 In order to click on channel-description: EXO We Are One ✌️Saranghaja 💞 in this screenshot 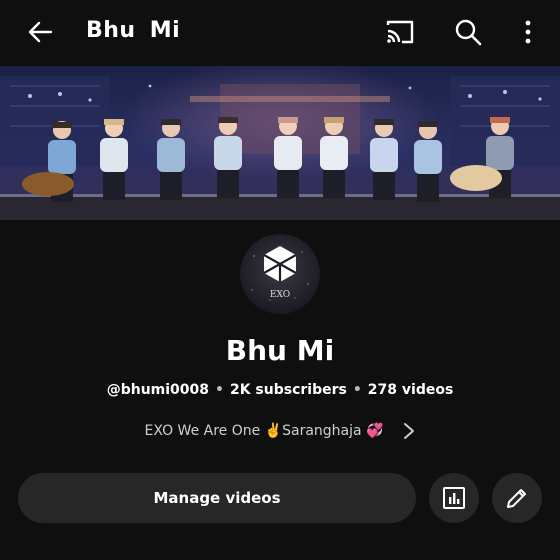, I will do `click(264, 431)`.